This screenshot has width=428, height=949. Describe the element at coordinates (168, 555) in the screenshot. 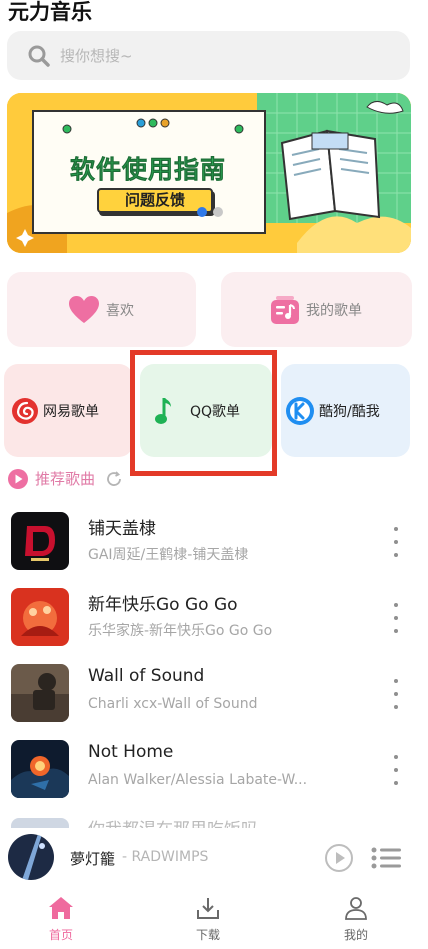

I see `song-subtitle: GAI周延/王鹤棣-铺天盖棣` at that location.